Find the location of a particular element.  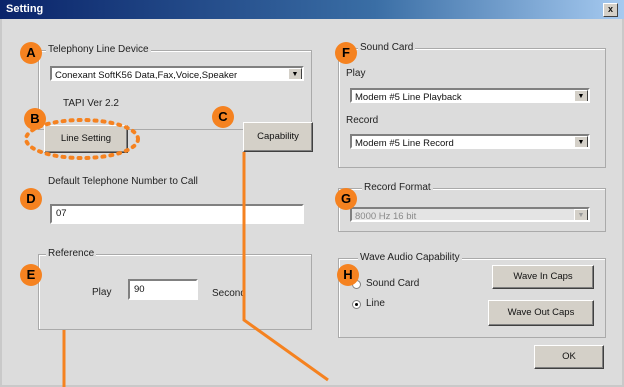

marker-g: G is located at coordinates (346, 199).